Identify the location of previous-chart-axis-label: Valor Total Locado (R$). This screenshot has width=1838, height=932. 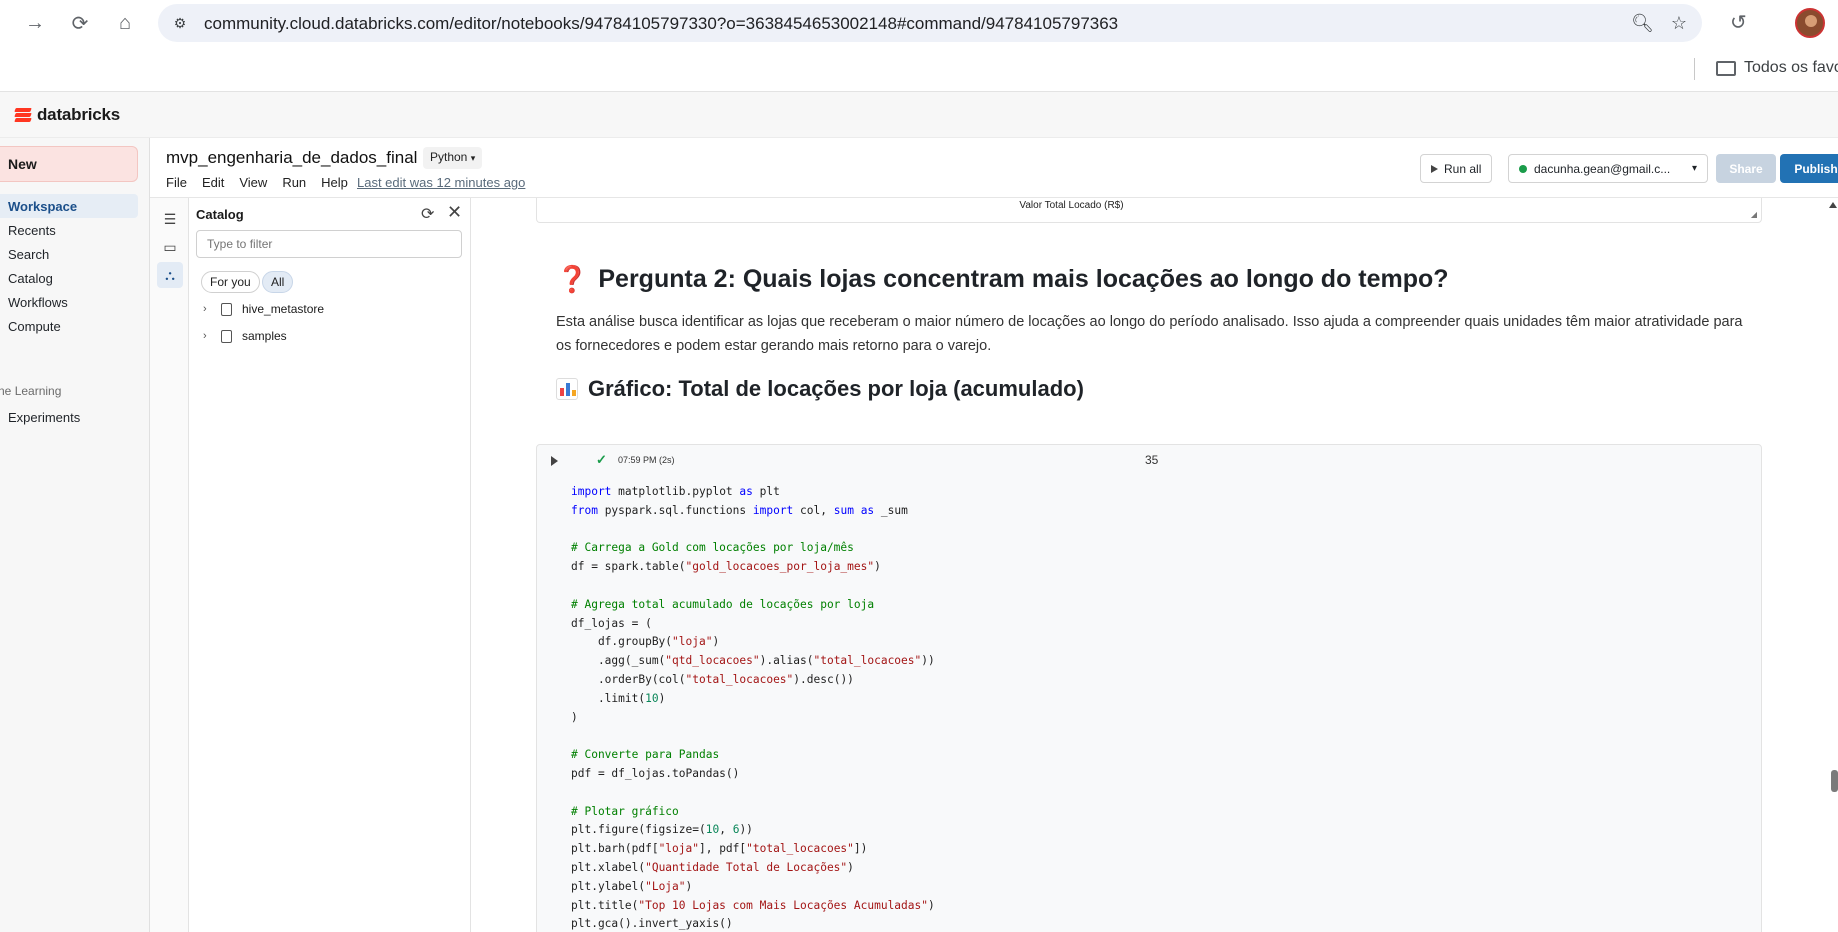
(1071, 205).